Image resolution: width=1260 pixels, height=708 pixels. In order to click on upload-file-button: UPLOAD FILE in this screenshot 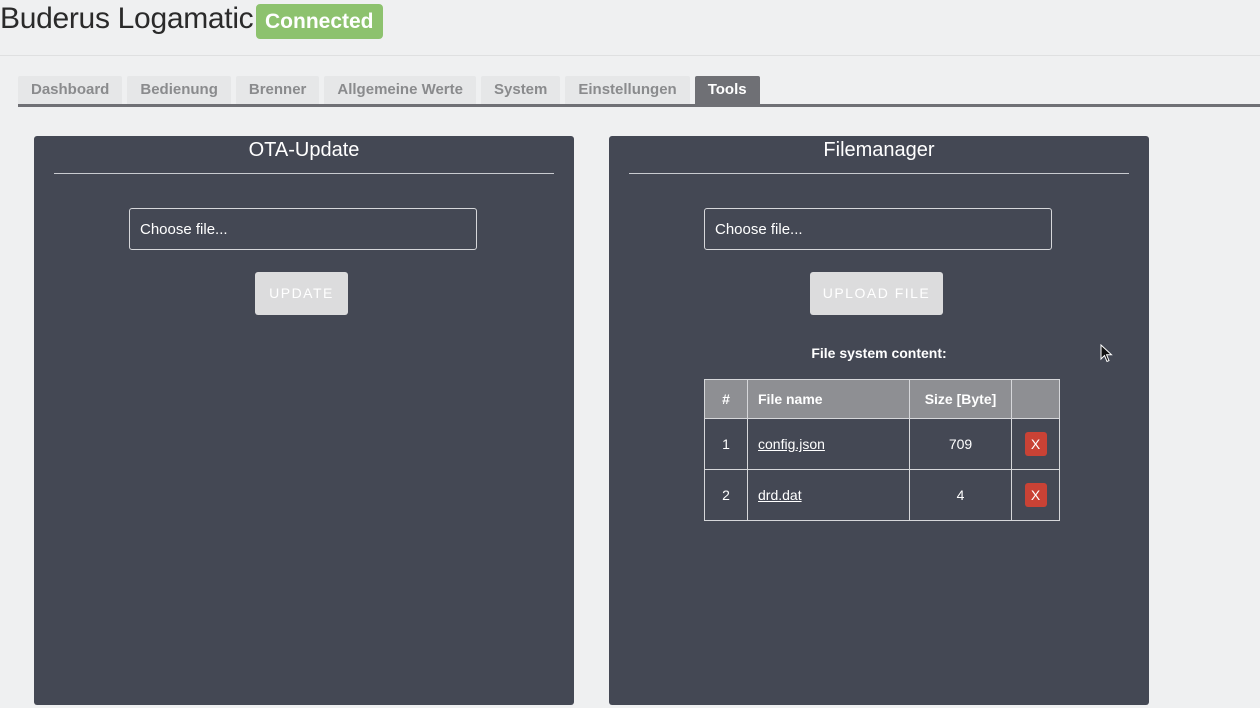, I will do `click(876, 293)`.